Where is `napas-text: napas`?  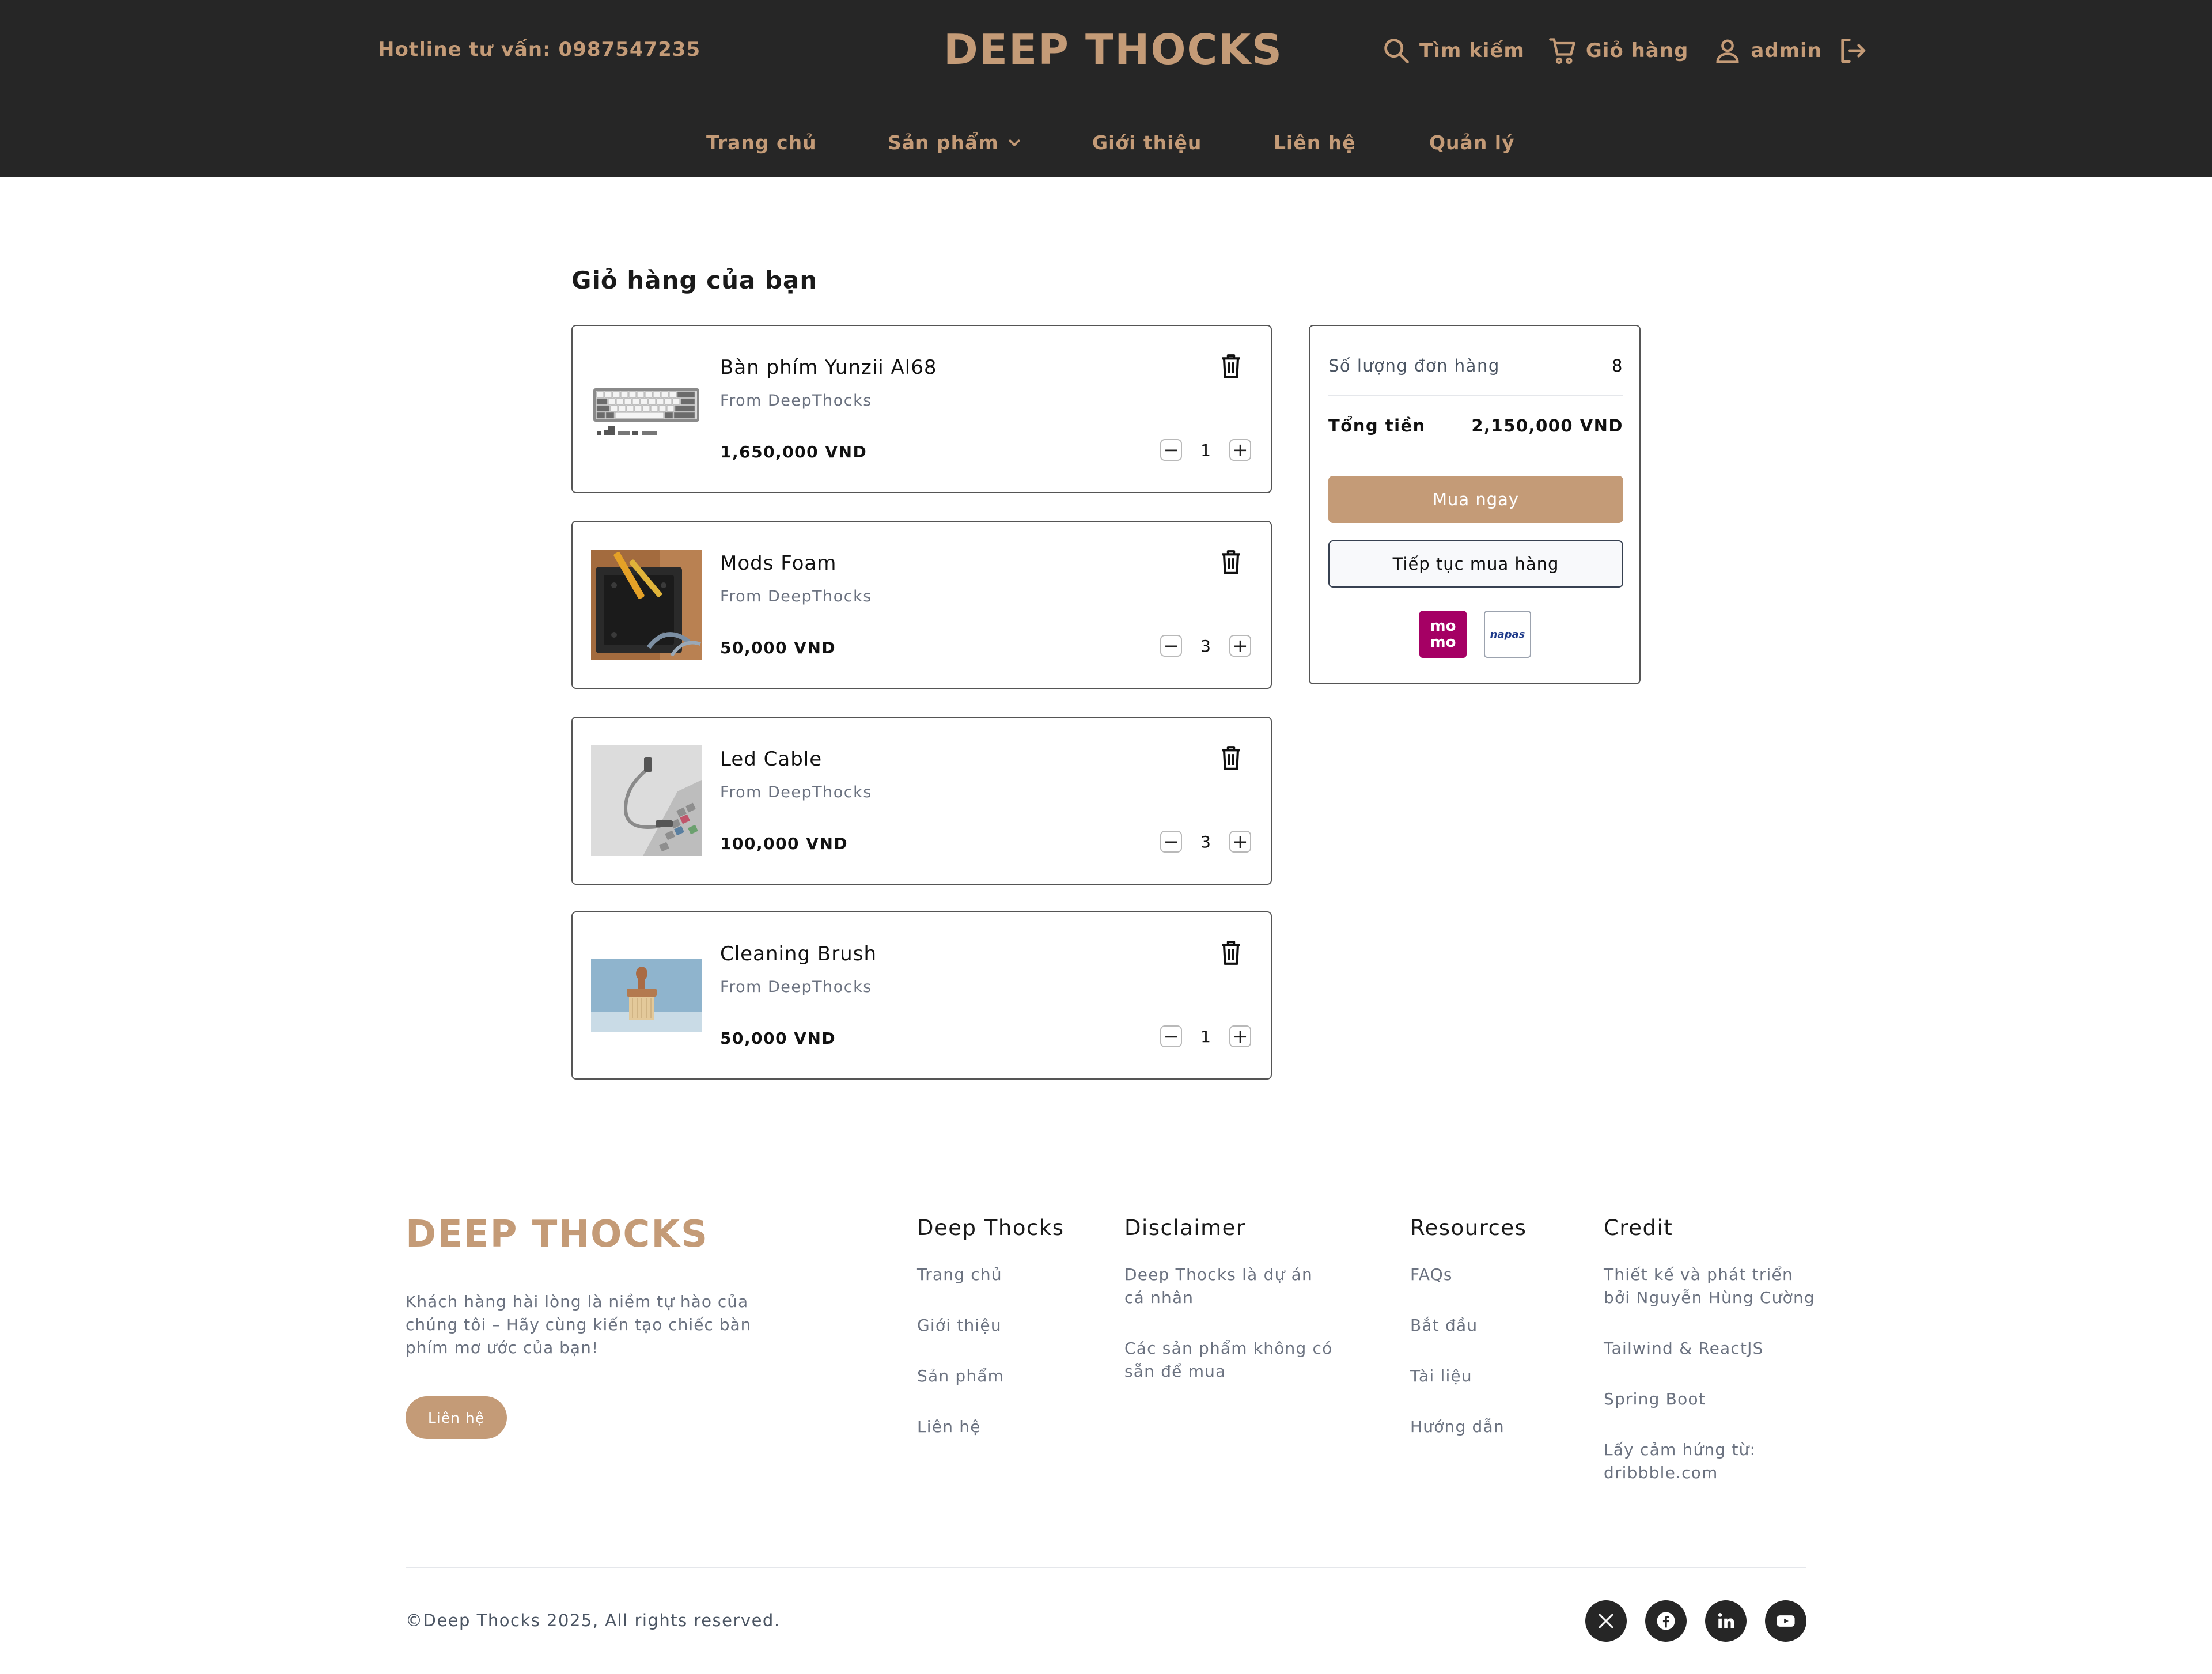 napas-text: napas is located at coordinates (1507, 634).